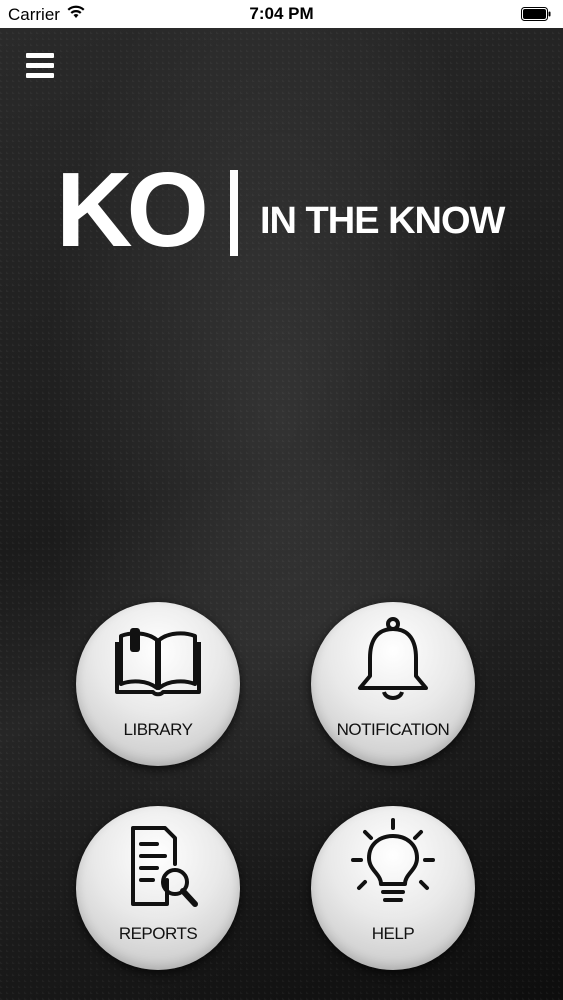 The width and height of the screenshot is (563, 1000). Describe the element at coordinates (536, 16) in the screenshot. I see `battery-icon` at that location.